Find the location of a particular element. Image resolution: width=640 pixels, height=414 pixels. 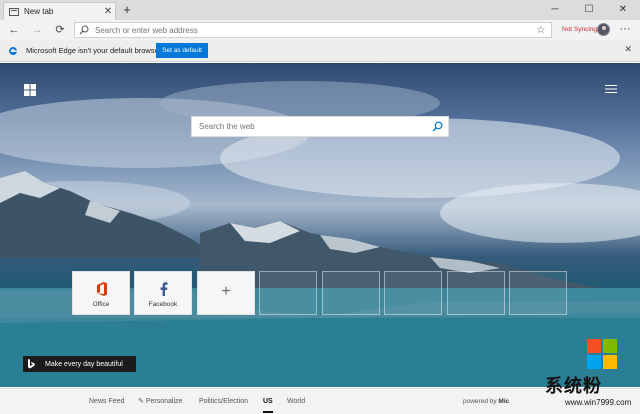

facebook-icon is located at coordinates (164, 289).